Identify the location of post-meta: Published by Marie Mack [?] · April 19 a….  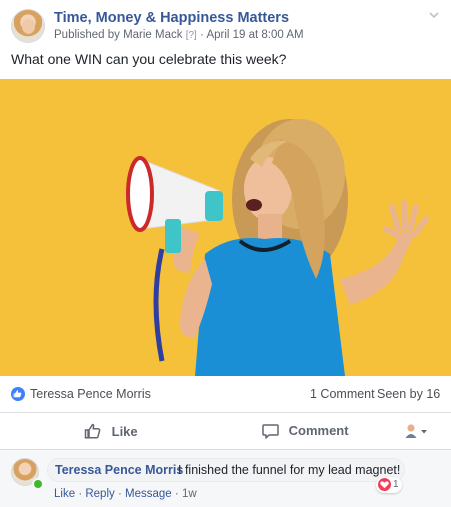
(179, 35).